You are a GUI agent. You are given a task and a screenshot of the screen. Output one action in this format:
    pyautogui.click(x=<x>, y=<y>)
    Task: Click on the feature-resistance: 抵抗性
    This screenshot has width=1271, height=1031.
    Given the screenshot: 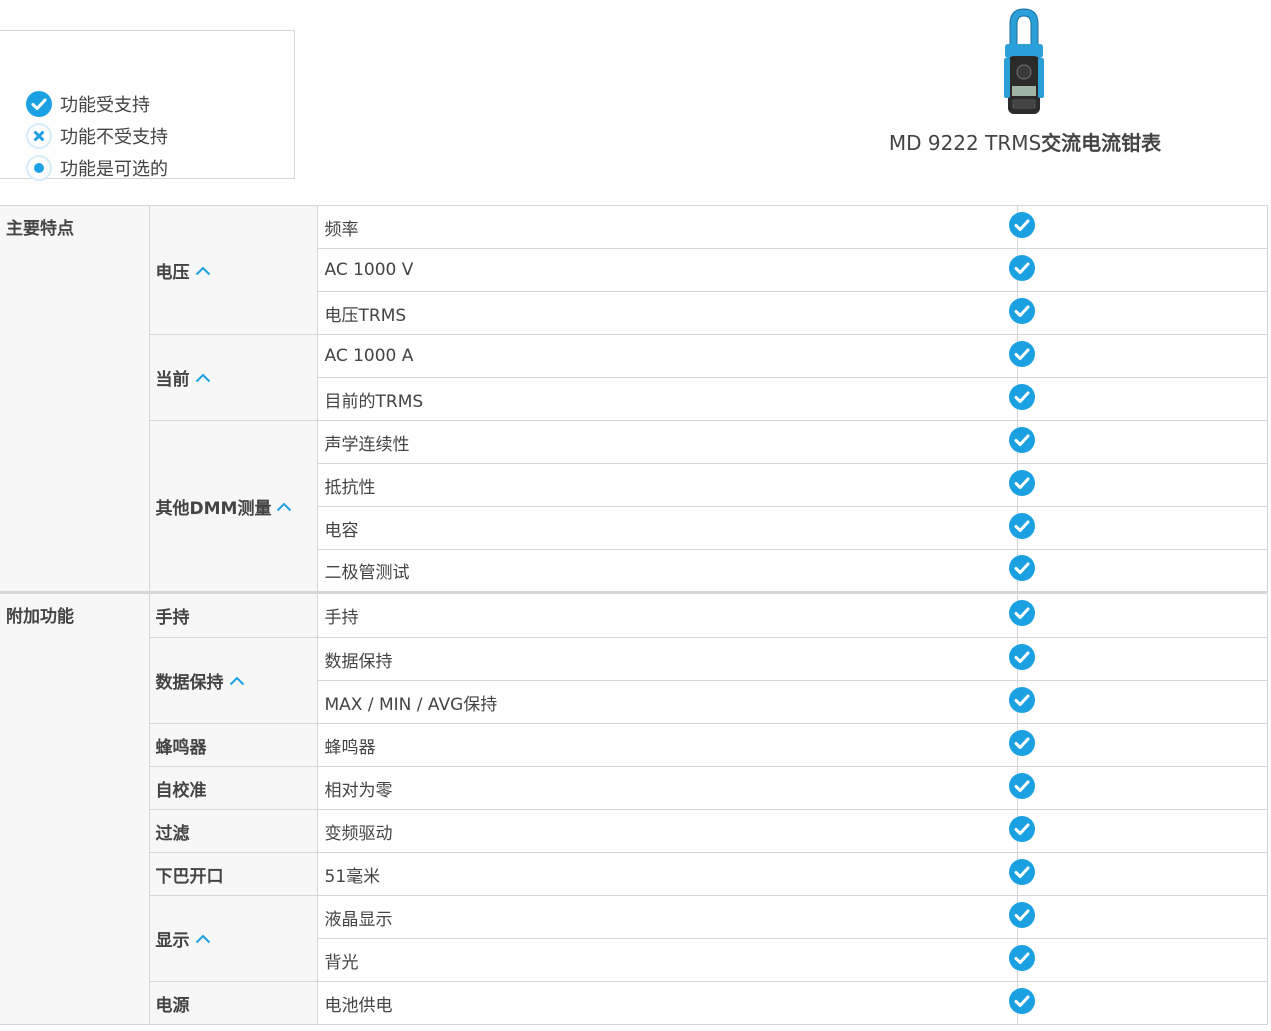 What is the action you would take?
    pyautogui.click(x=667, y=485)
    